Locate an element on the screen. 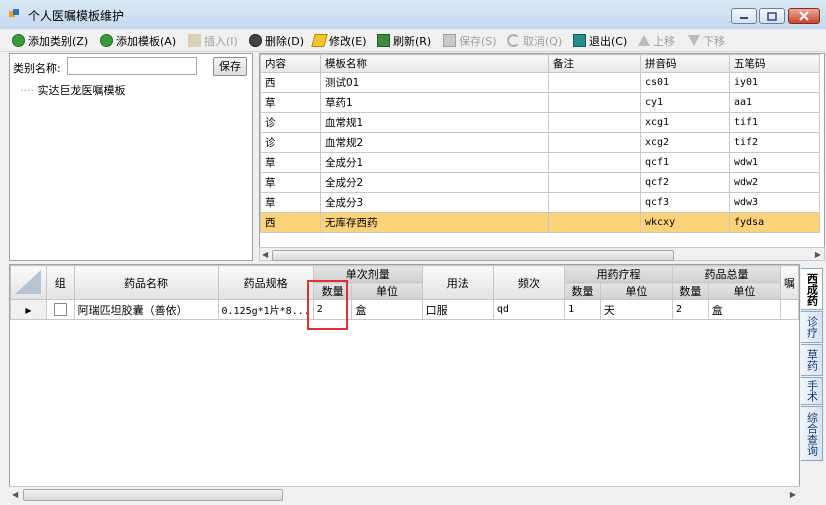  pinyin-cell: qcf1 is located at coordinates (685, 162).